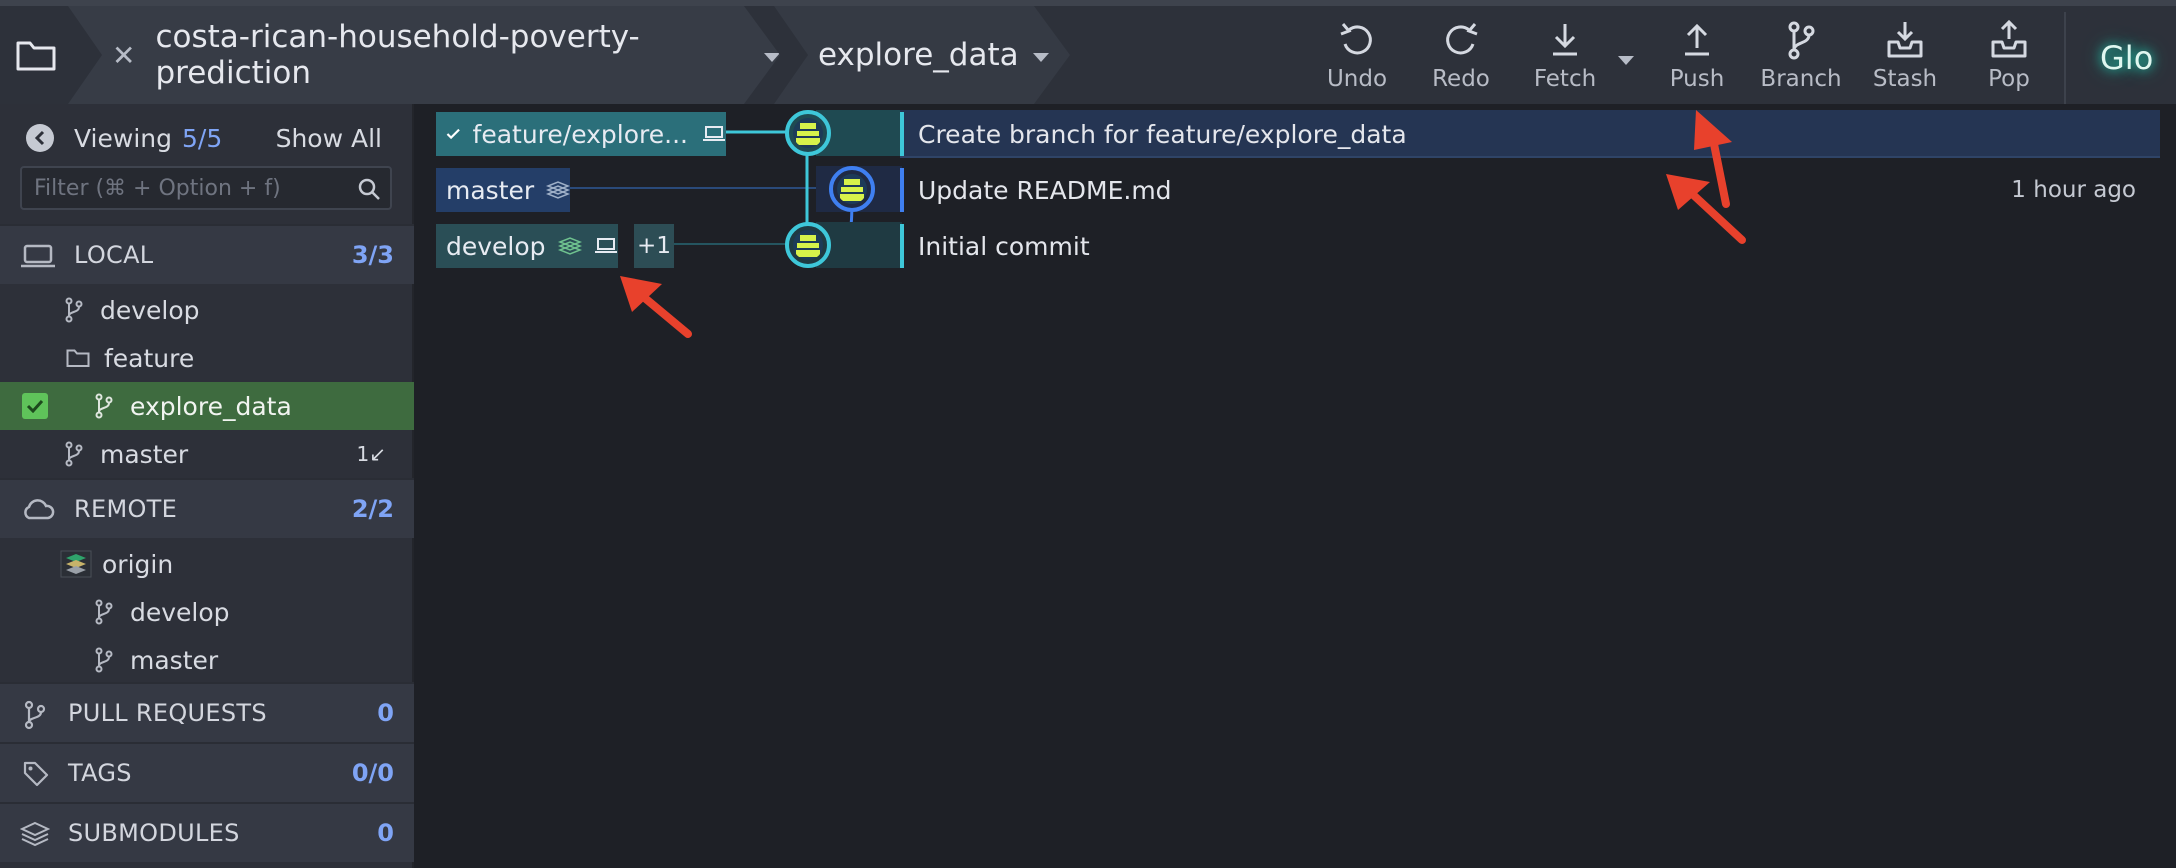  What do you see at coordinates (2120, 58) in the screenshot?
I see `glo-boards-button: Glo` at bounding box center [2120, 58].